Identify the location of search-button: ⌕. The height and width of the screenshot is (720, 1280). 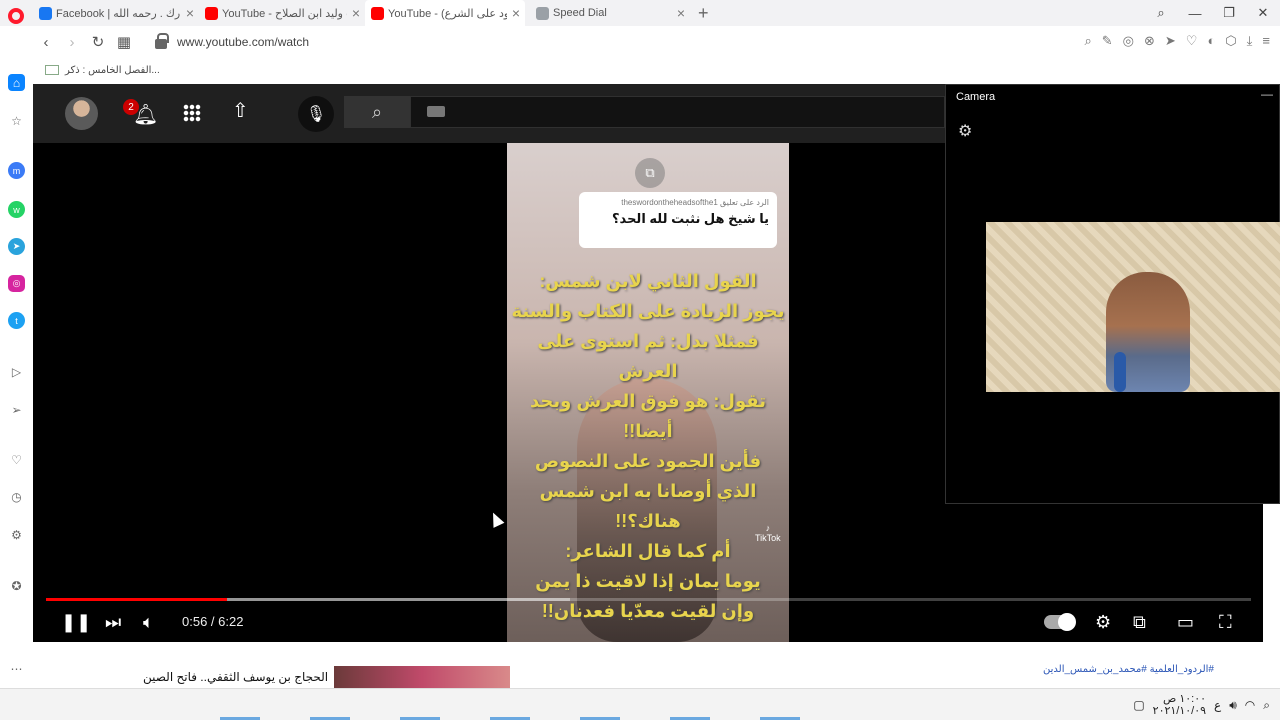
(377, 112).